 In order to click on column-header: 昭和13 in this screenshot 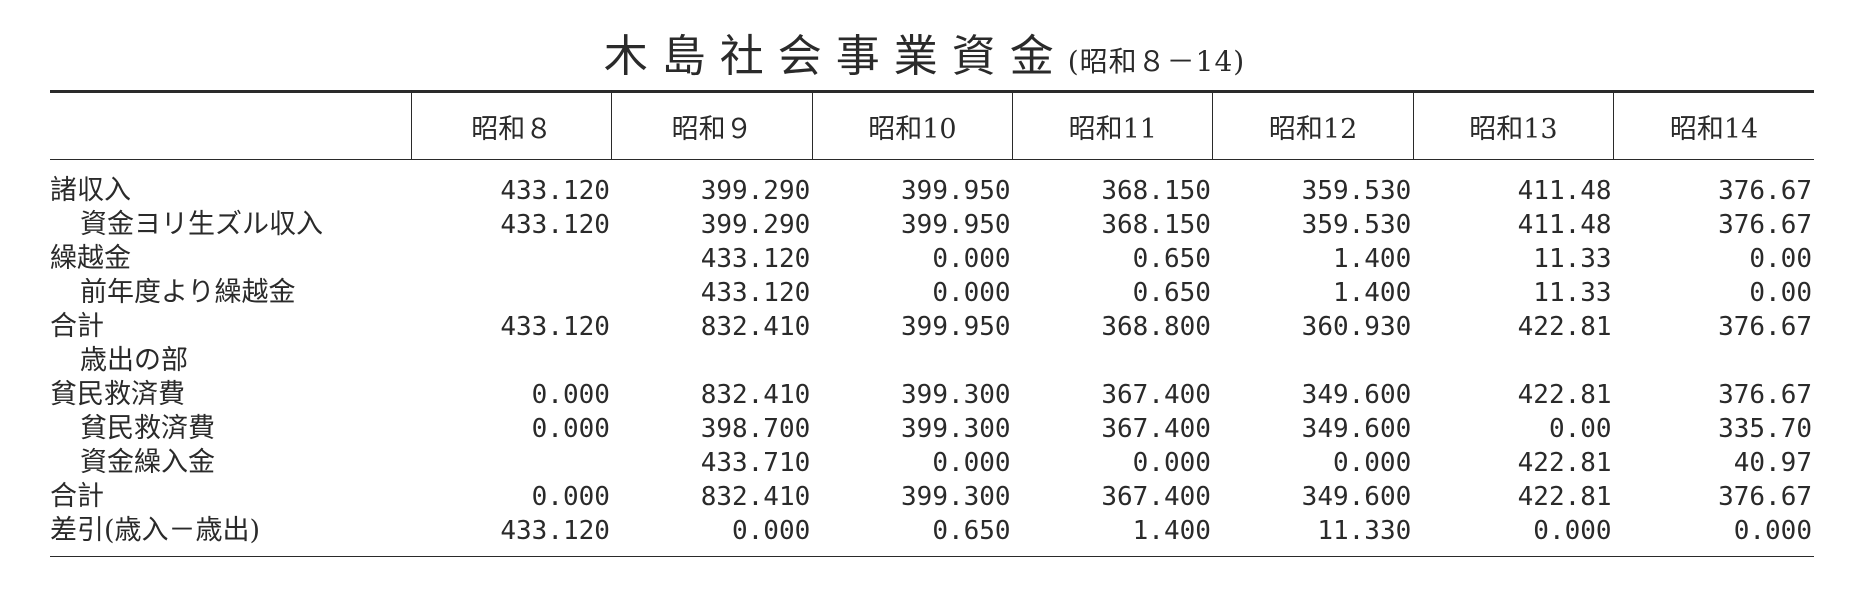, I will do `click(1513, 125)`.